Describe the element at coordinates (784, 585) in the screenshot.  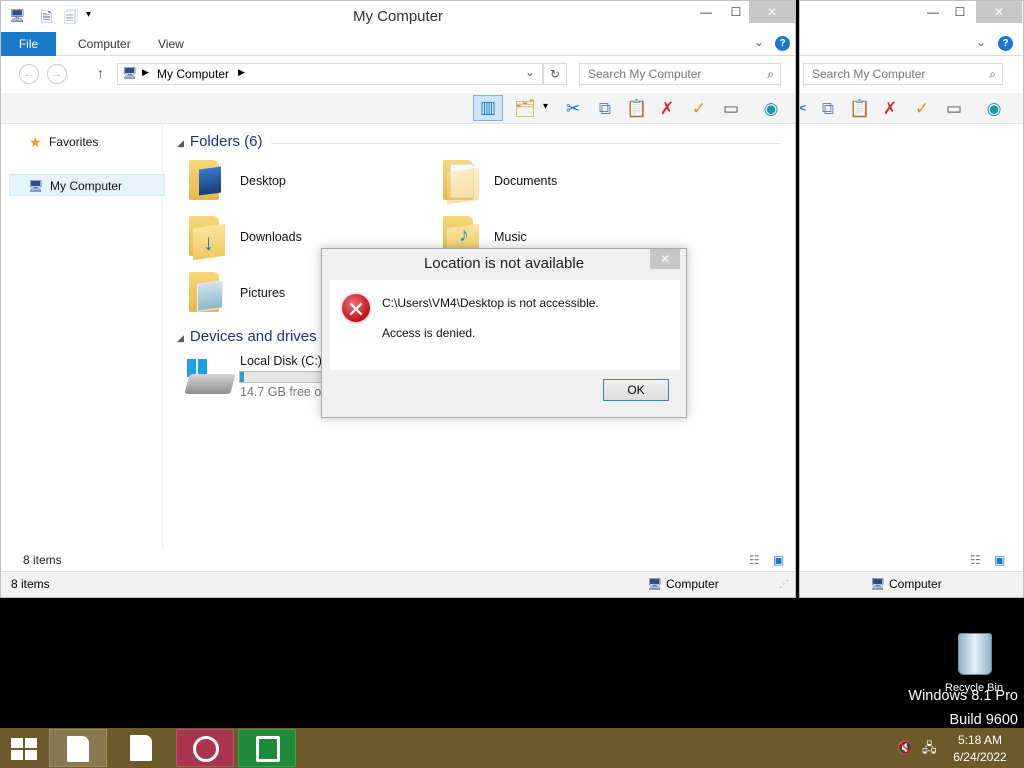
I see `resize-grip-icon: ⋰` at that location.